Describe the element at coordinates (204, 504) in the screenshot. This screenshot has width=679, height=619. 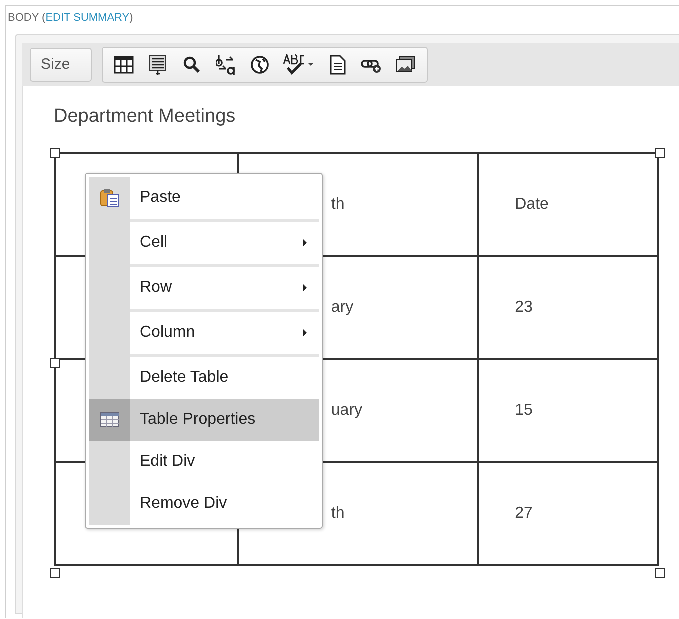
I see `menu-item: Remove Div` at that location.